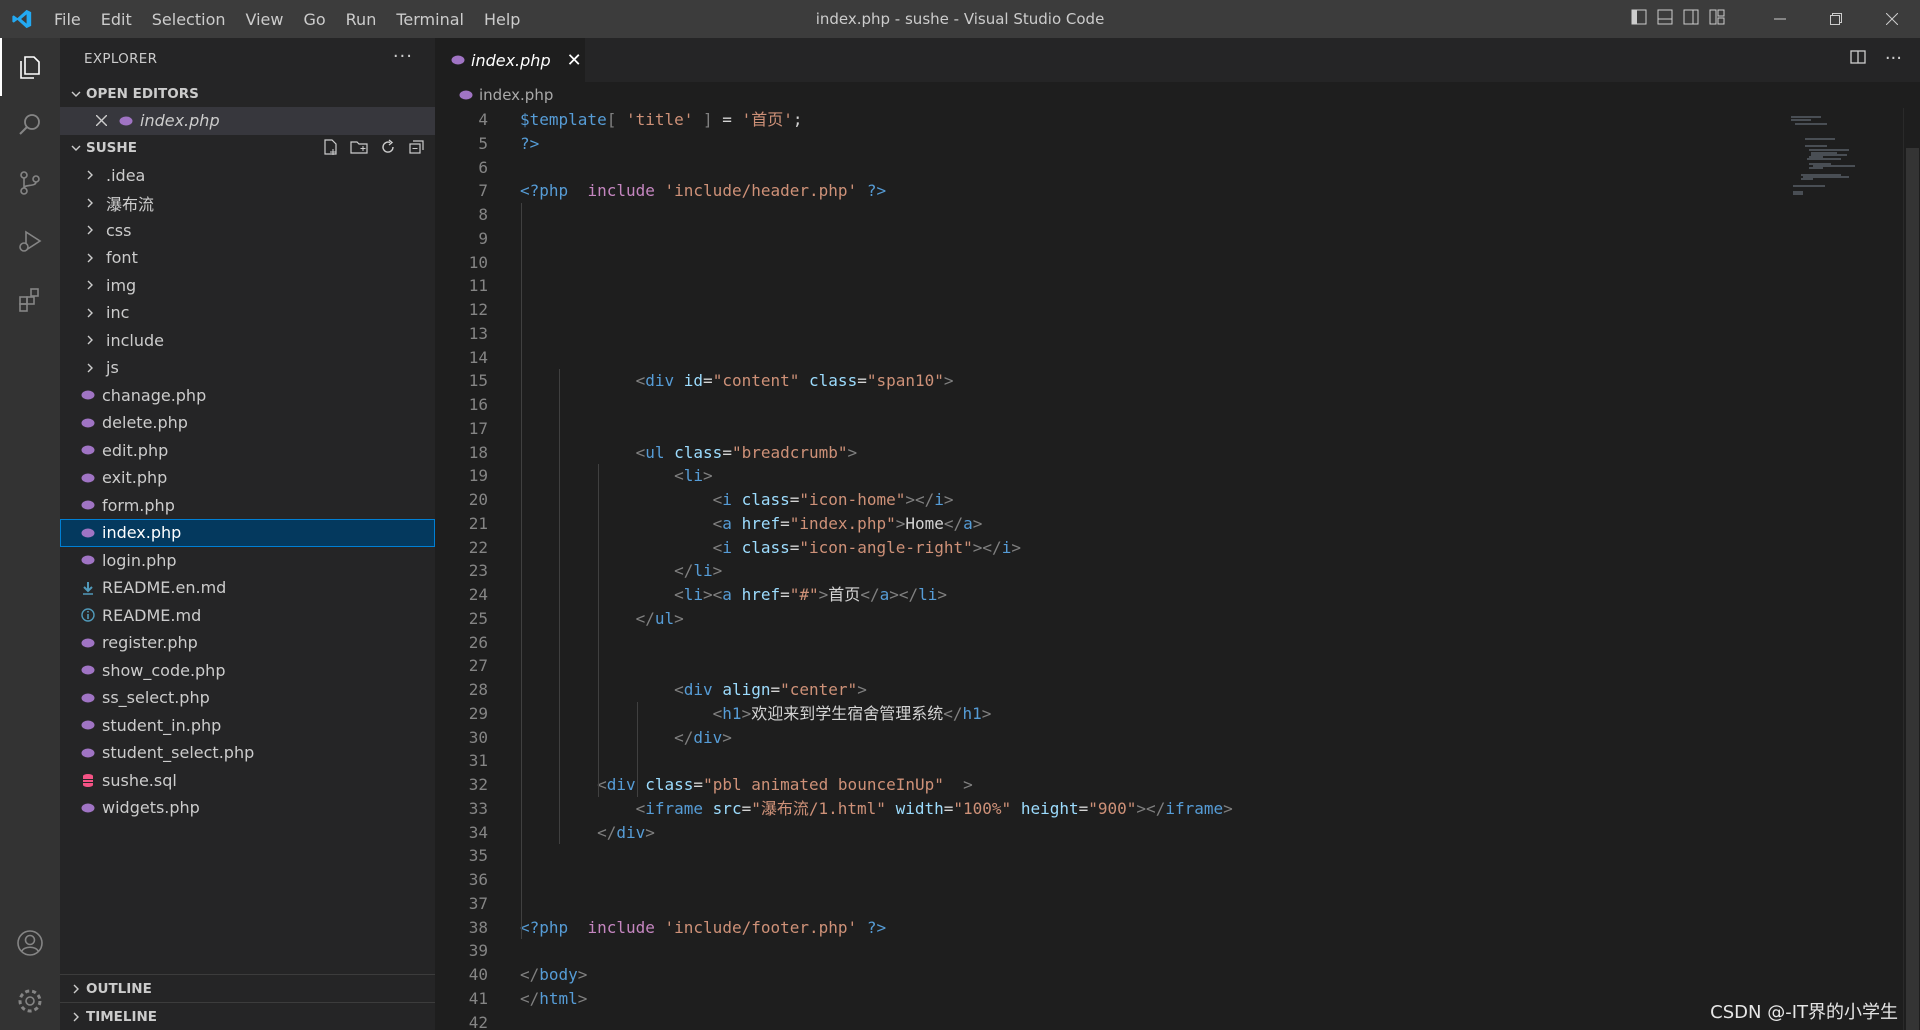 This screenshot has height=1030, width=1920. What do you see at coordinates (247, 423) in the screenshot?
I see `file-item: delete.php` at bounding box center [247, 423].